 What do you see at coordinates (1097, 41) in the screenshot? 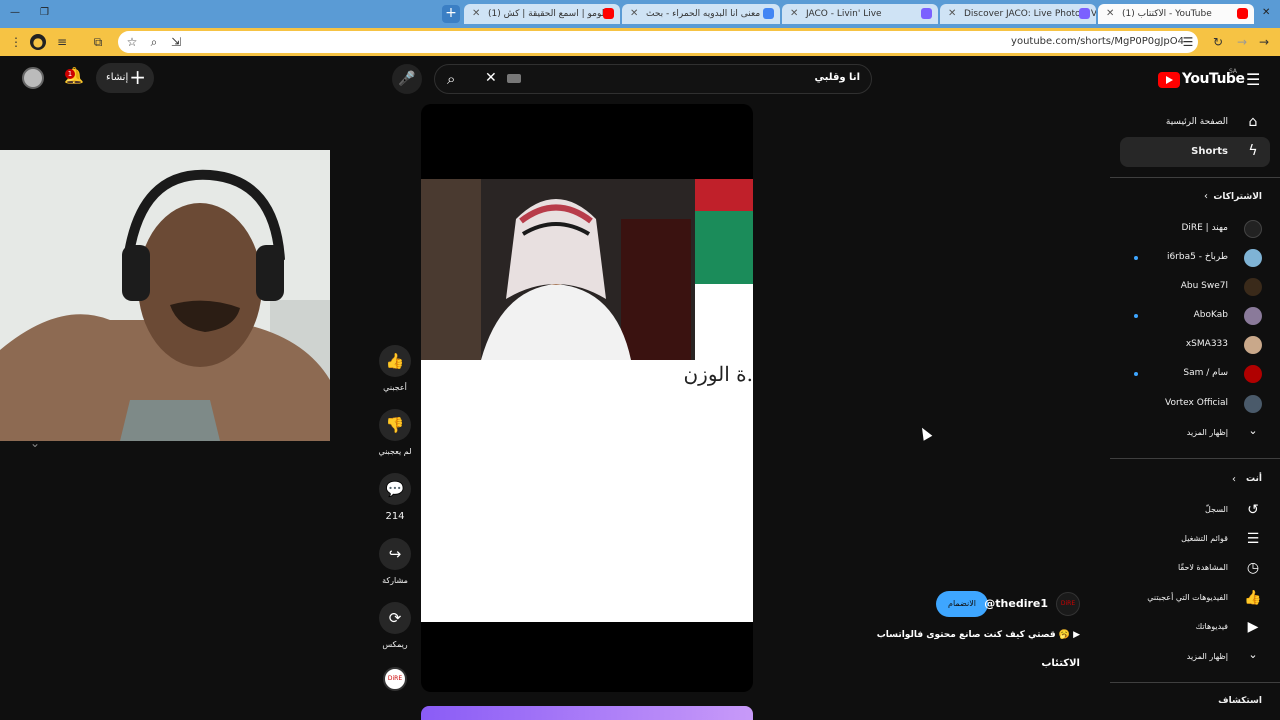
I see `url-text: youtube.com/shorts/MgP0P0gJpO4` at bounding box center [1097, 41].